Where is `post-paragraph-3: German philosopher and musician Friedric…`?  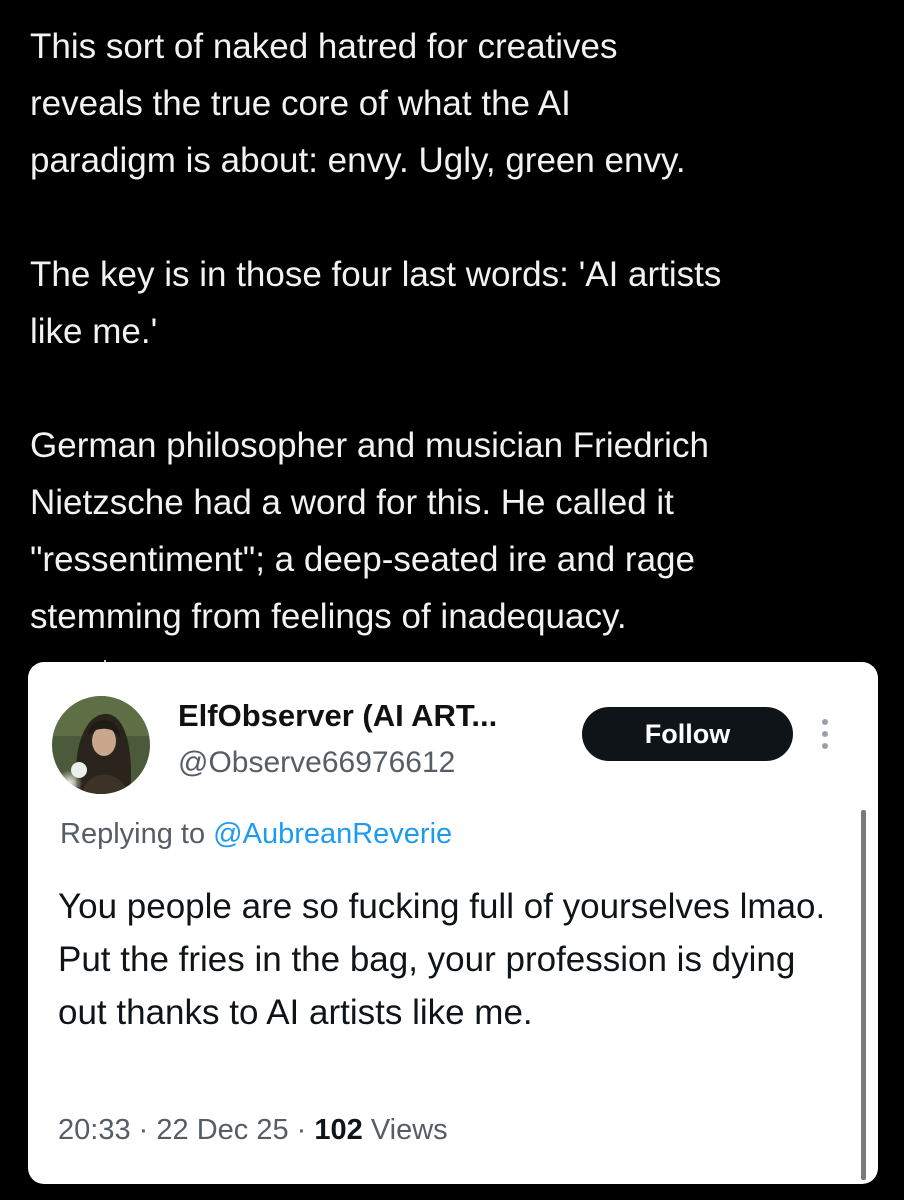 post-paragraph-3: German philosopher and musician Friedric… is located at coordinates (369, 531).